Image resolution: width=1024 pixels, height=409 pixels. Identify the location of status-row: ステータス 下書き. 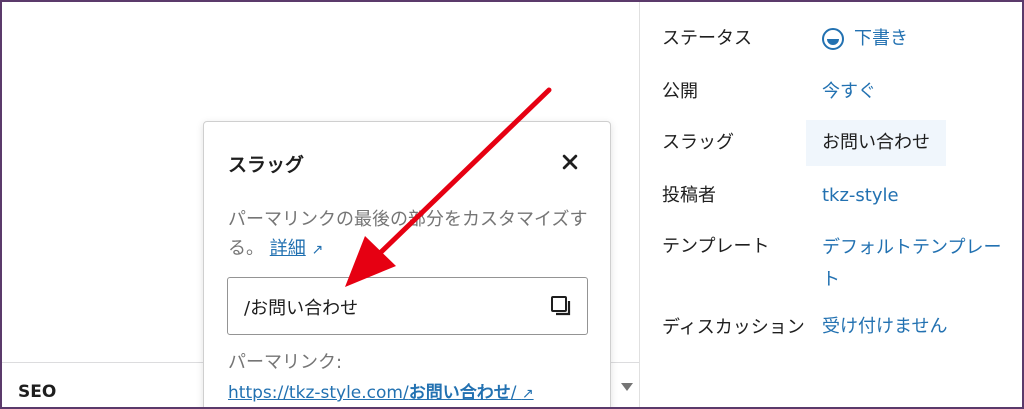
(785, 39).